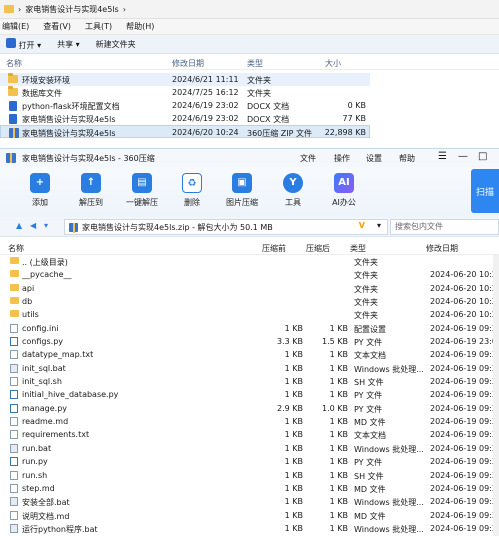 The image size is (499, 536). What do you see at coordinates (15, 26) in the screenshot?
I see `menu-edit: 编辑(E)` at bounding box center [15, 26].